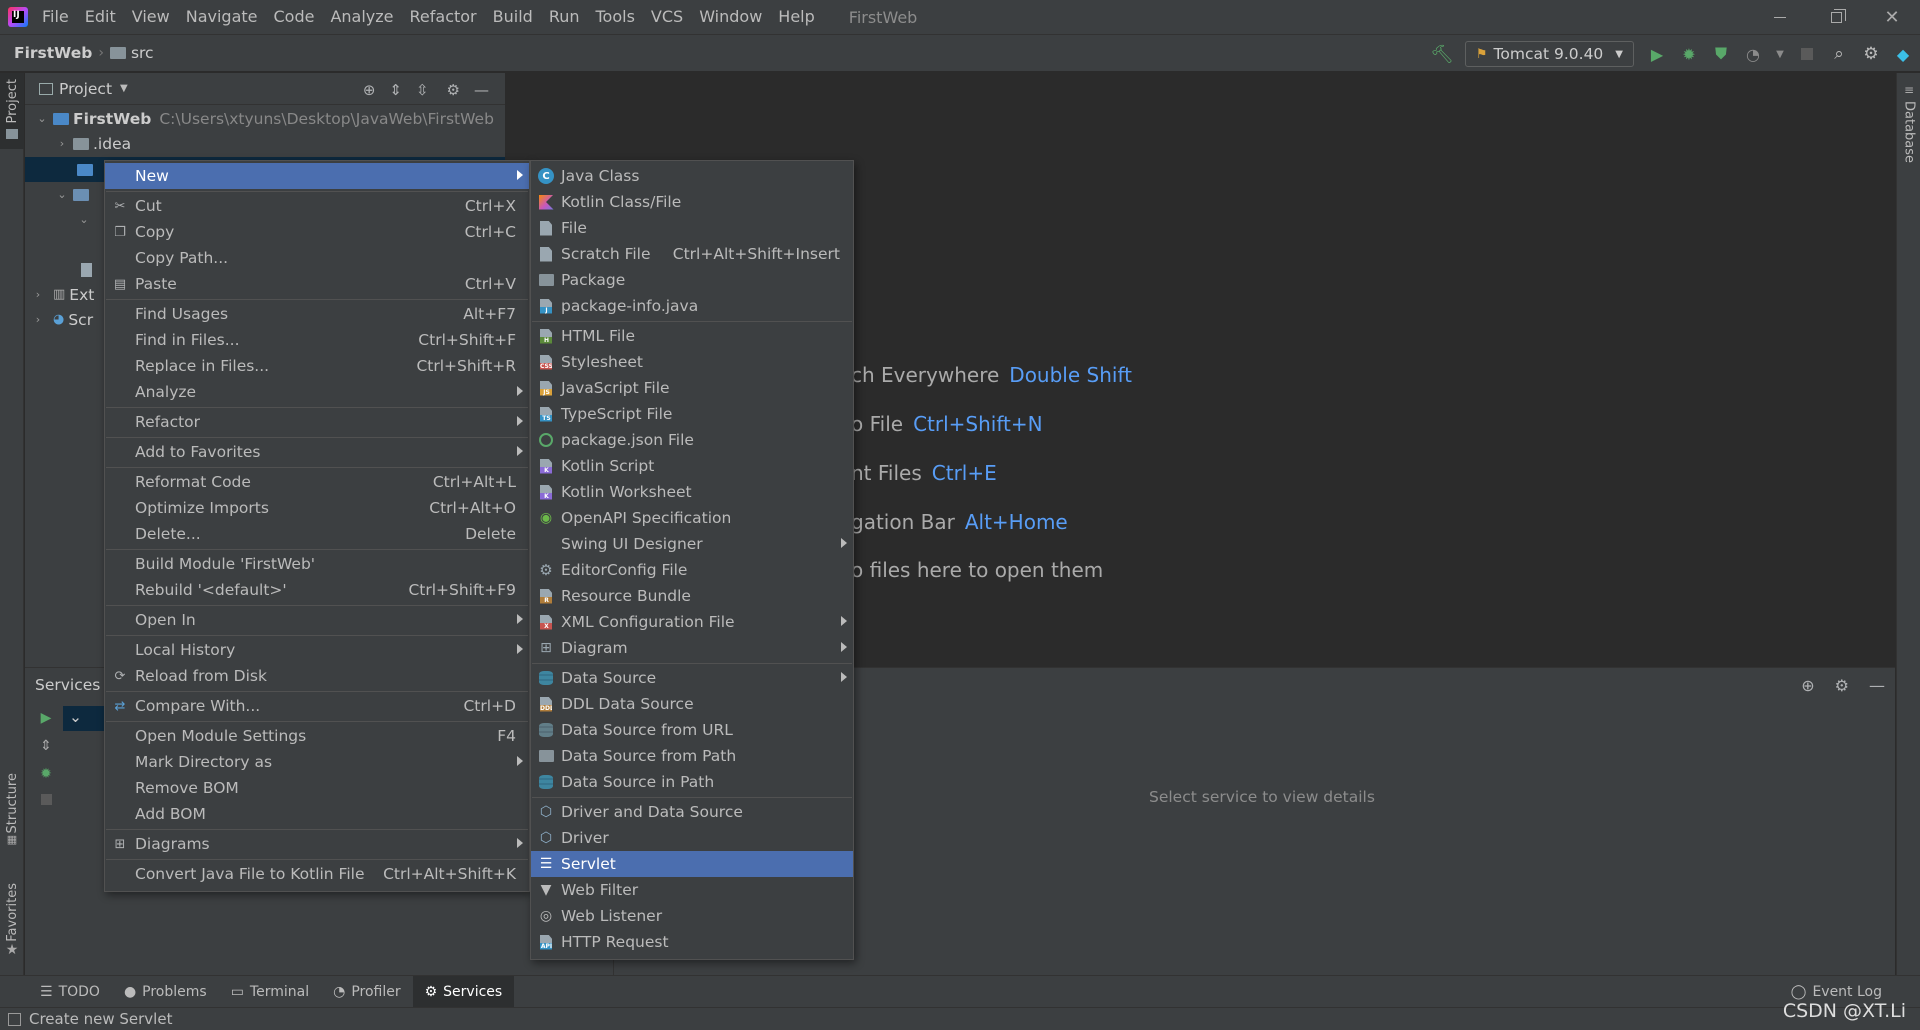 The width and height of the screenshot is (1920, 1030). What do you see at coordinates (142, 53) in the screenshot?
I see `breadcrumb-src: src` at bounding box center [142, 53].